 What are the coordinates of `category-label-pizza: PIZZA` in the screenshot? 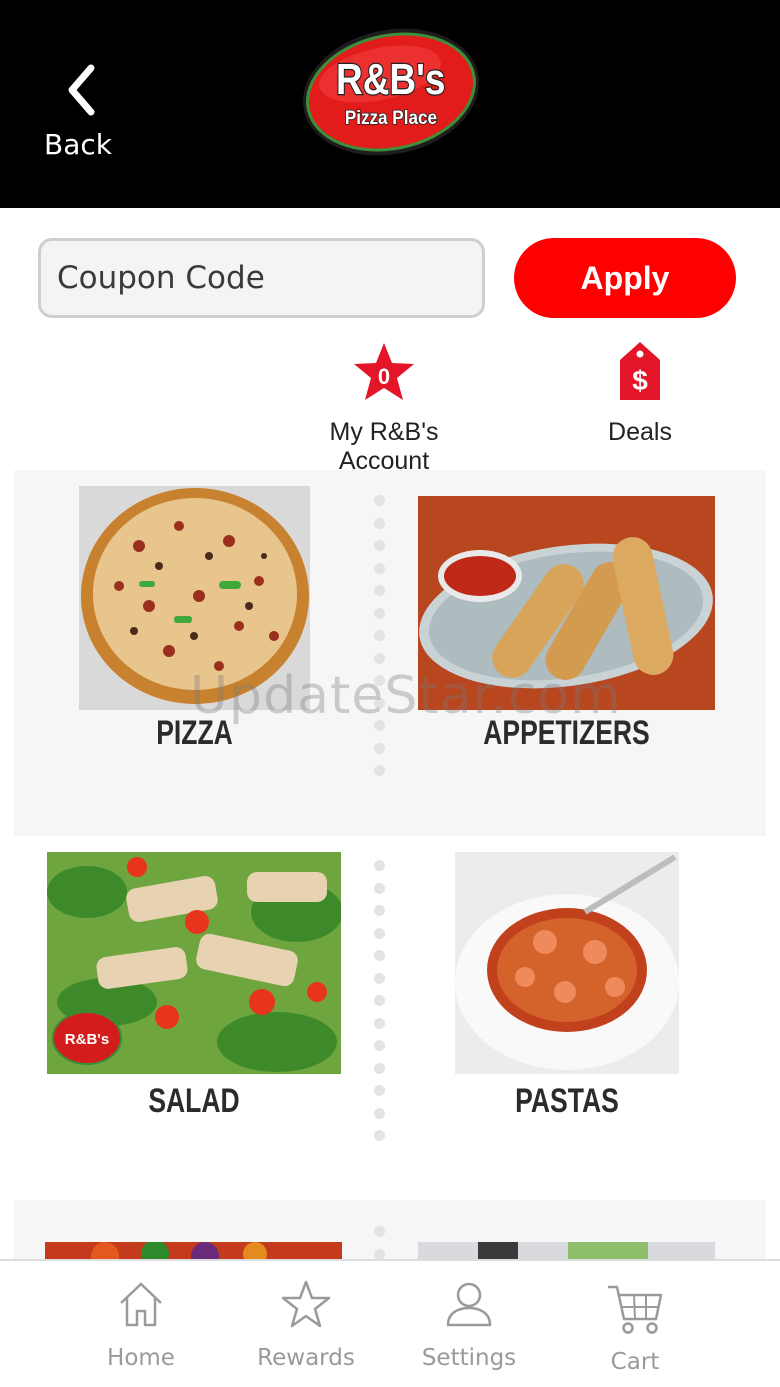 It's located at (194, 733).